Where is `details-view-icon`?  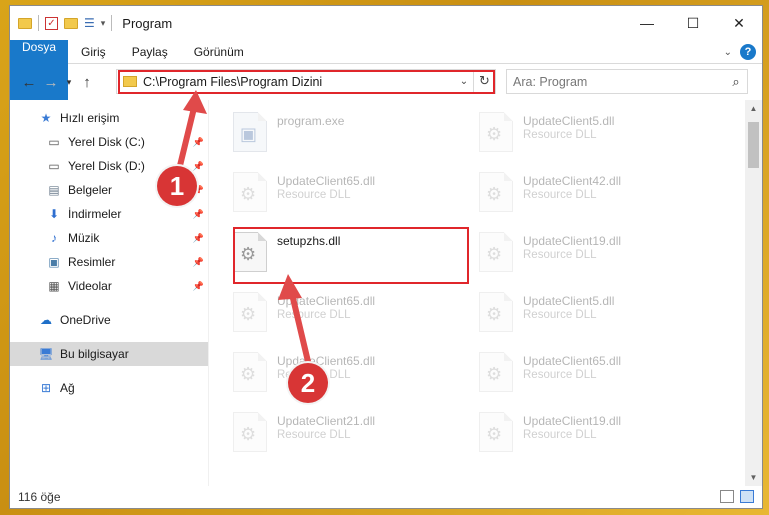 details-view-icon is located at coordinates (727, 496).